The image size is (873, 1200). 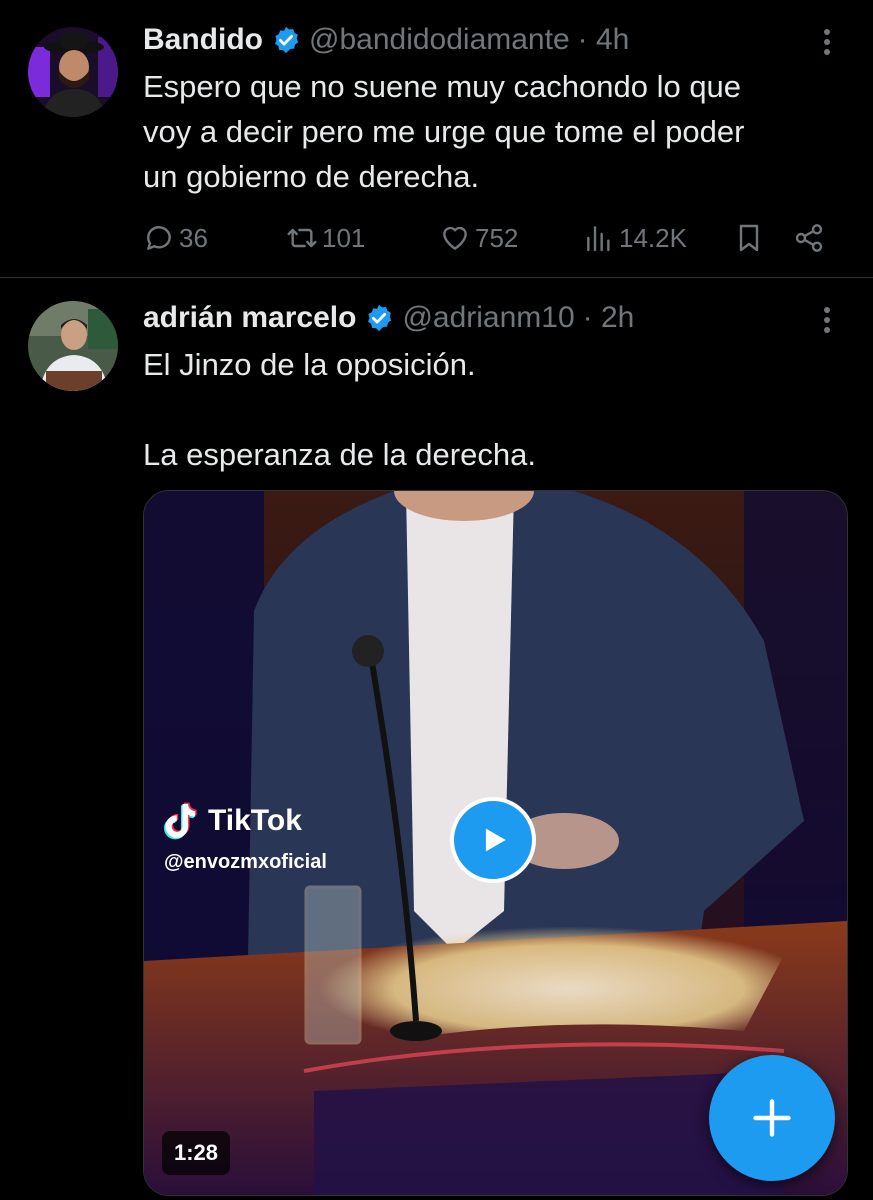 What do you see at coordinates (245, 862) in the screenshot?
I see `tiktok-account: @envozmxoficial` at bounding box center [245, 862].